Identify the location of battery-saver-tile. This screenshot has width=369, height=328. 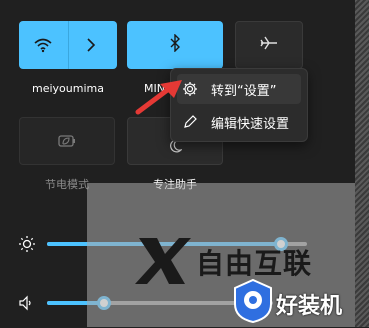
(67, 141).